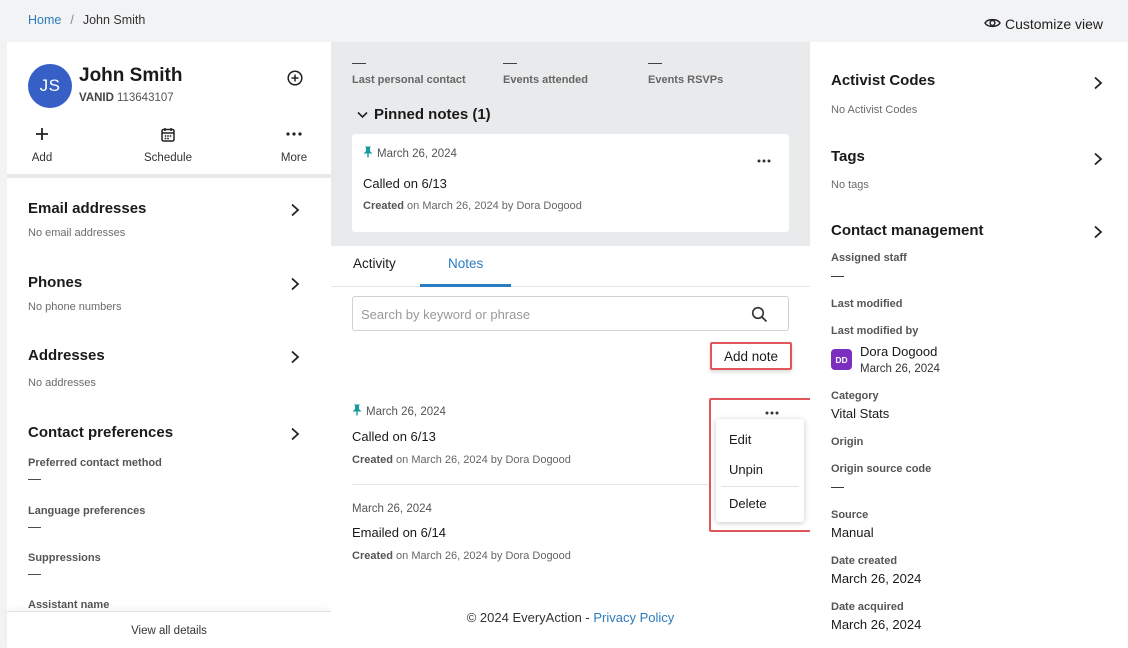 The width and height of the screenshot is (1128, 648). What do you see at coordinates (685, 70) in the screenshot?
I see `stat-events-rsvps: — Events RSVPs` at bounding box center [685, 70].